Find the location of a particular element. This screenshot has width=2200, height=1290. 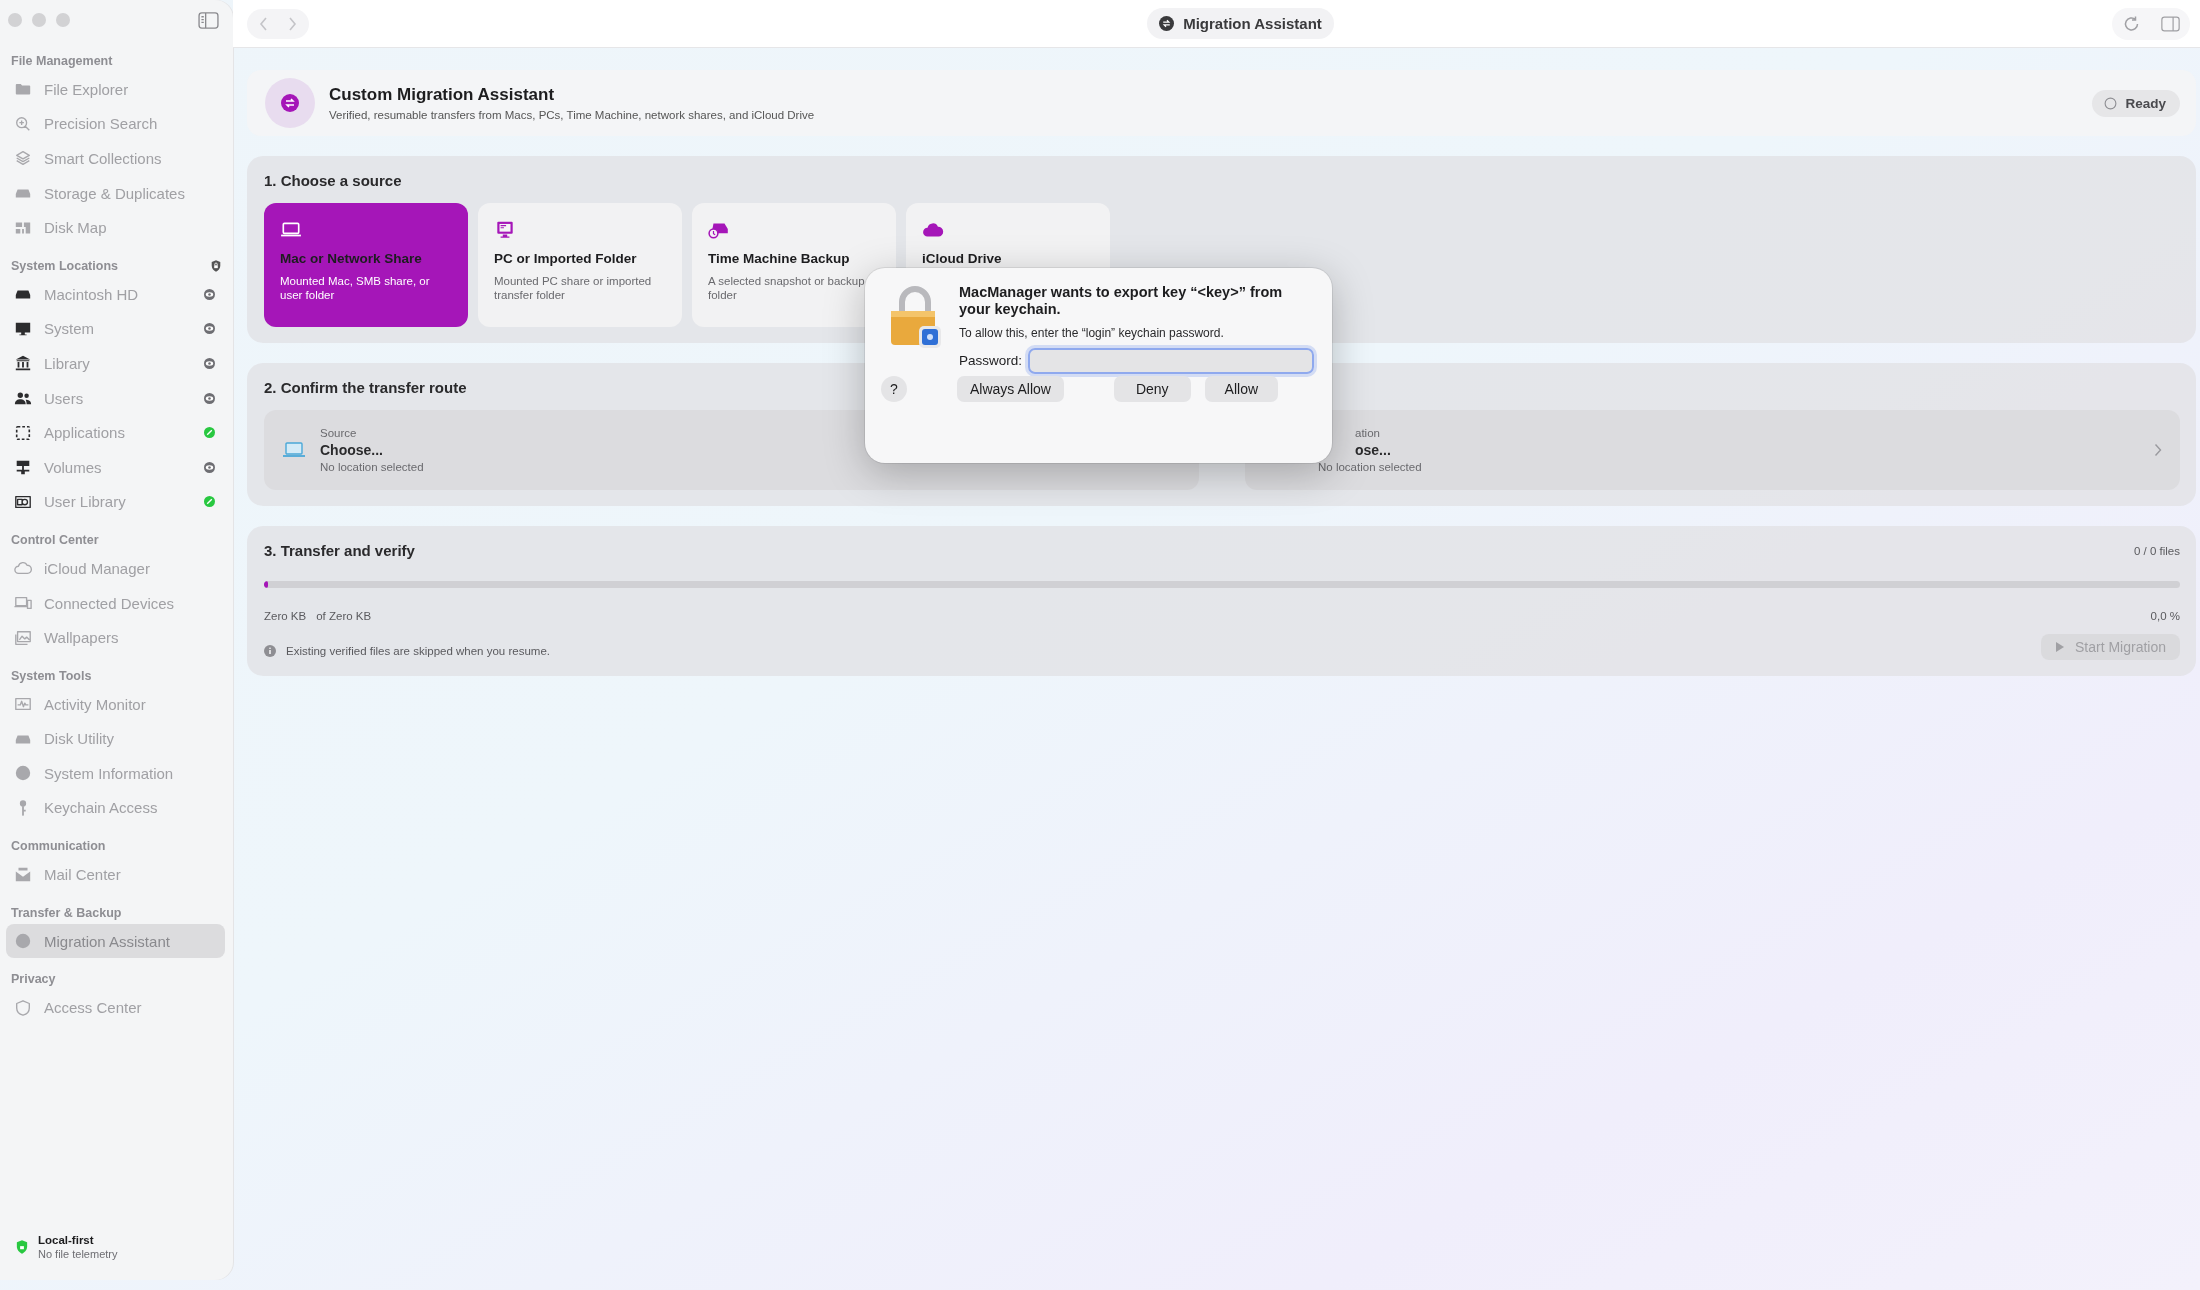

zoom-window-icon is located at coordinates (63, 20).